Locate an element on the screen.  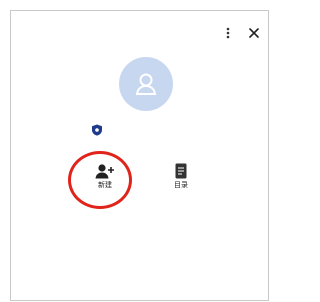
highlight-ring is located at coordinates (100, 180).